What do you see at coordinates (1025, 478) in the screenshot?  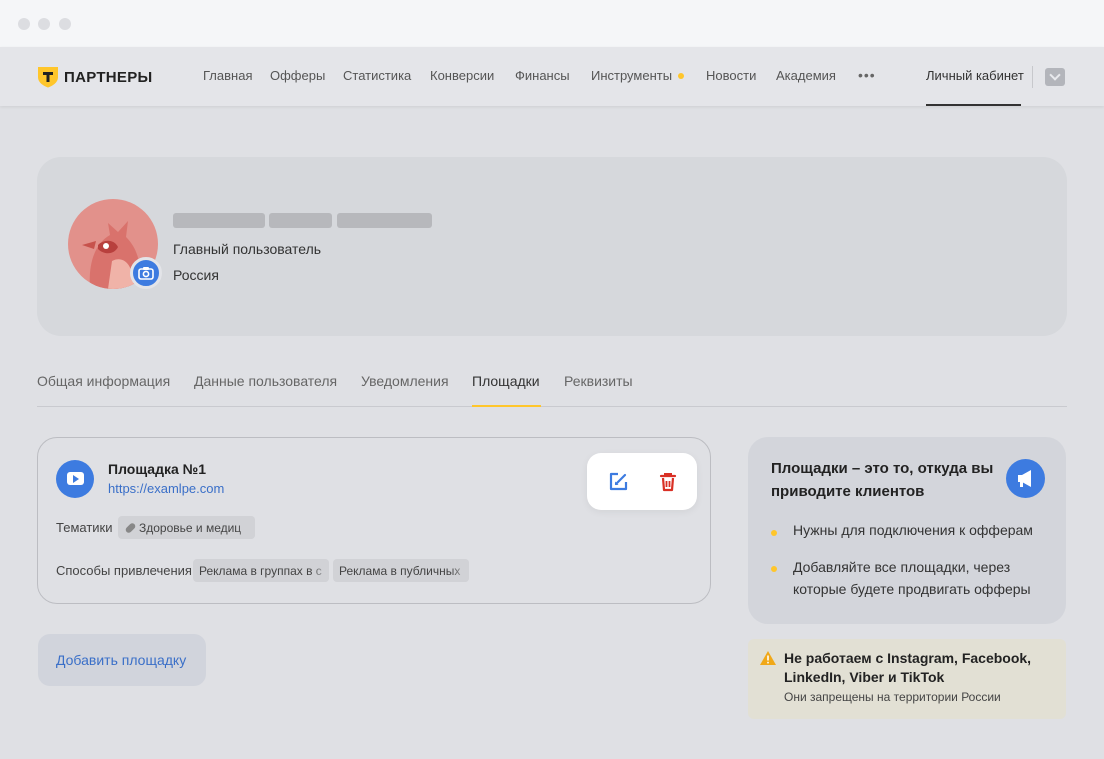 I see `megaphone-icon` at bounding box center [1025, 478].